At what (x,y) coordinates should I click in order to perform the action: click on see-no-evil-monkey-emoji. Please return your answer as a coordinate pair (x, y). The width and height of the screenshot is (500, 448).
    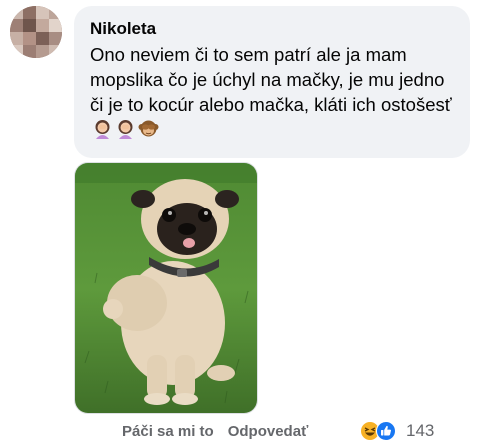
    Looking at the image, I should click on (148, 131).